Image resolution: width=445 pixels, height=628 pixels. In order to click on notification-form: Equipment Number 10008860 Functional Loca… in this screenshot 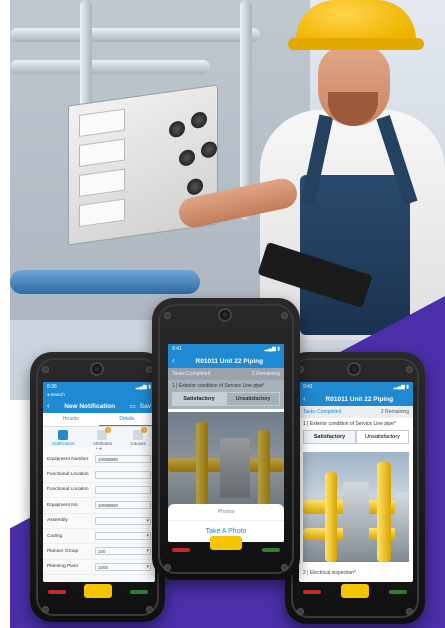, I will do `click(99, 513)`.